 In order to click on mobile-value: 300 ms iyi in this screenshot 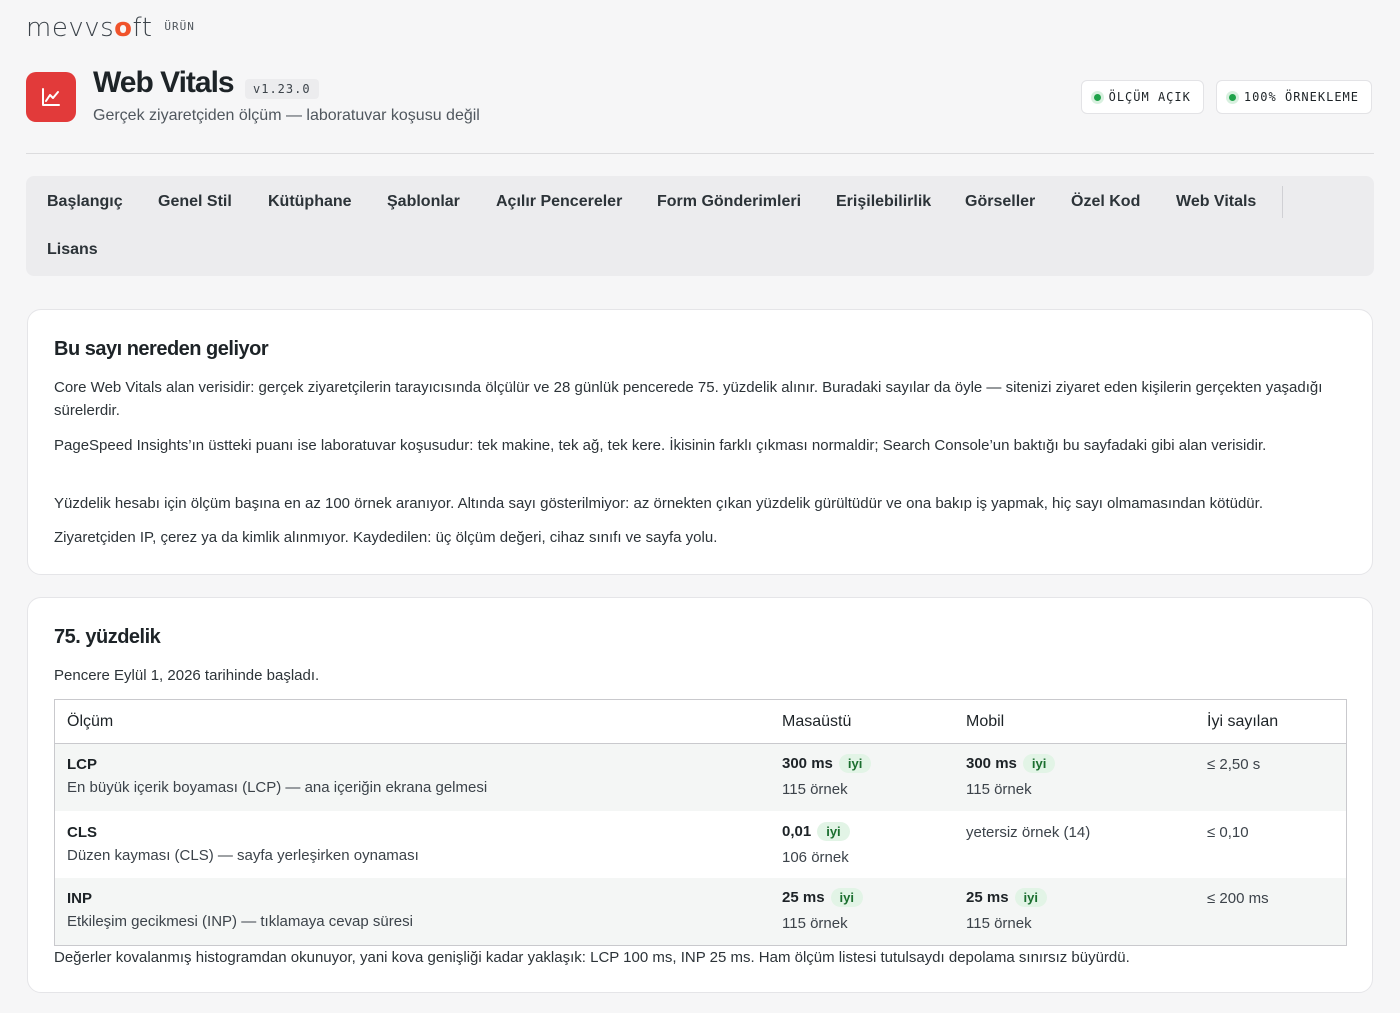, I will do `click(1011, 763)`.